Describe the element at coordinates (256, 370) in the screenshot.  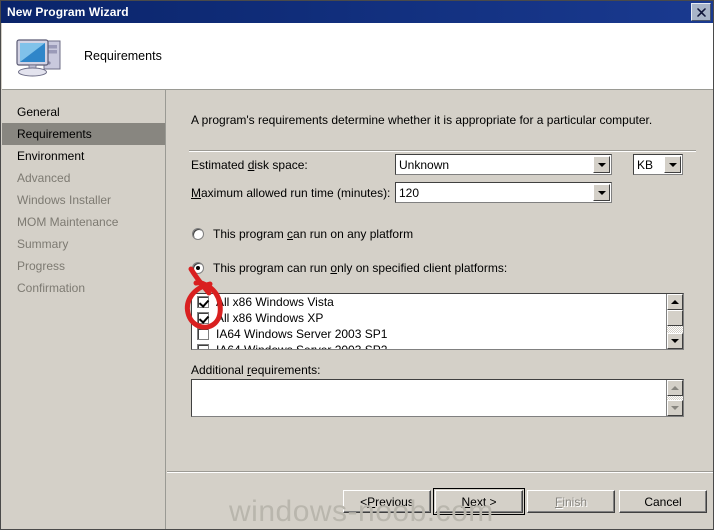
I see `additional-requirements-label: Additional requirements:` at that location.